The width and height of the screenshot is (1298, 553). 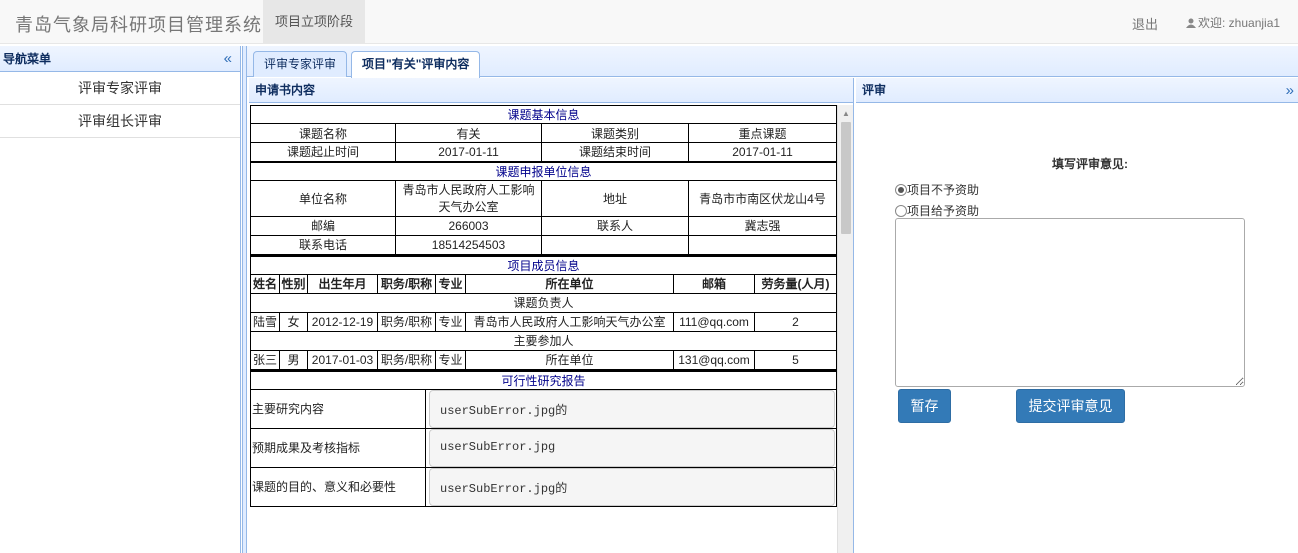 What do you see at coordinates (874, 90) in the screenshot?
I see `review-panel-title: 评审` at bounding box center [874, 90].